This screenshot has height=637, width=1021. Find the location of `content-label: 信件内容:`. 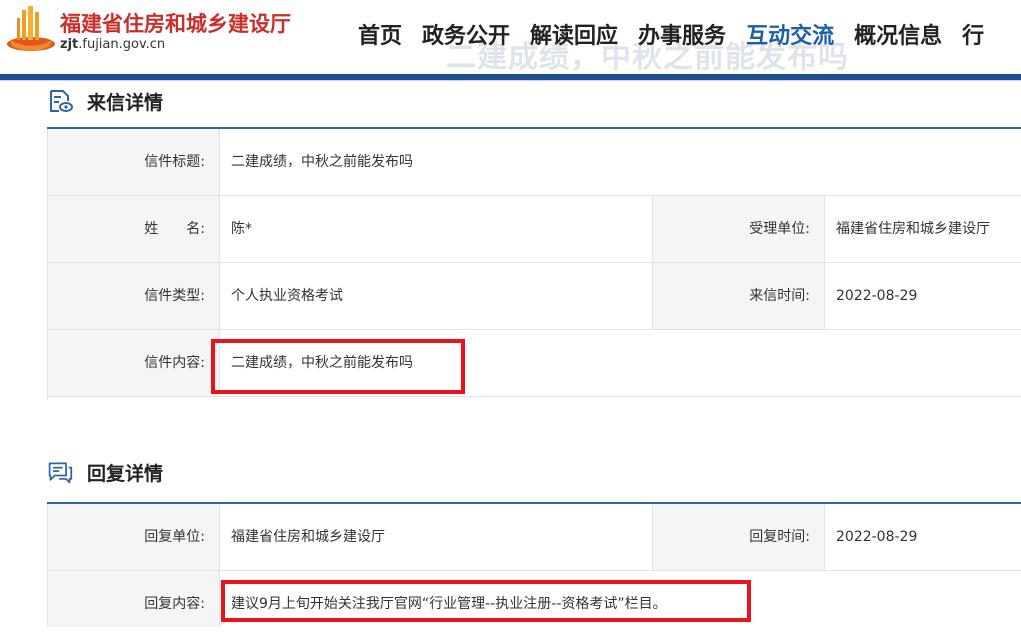

content-label: 信件内容: is located at coordinates (134, 363).